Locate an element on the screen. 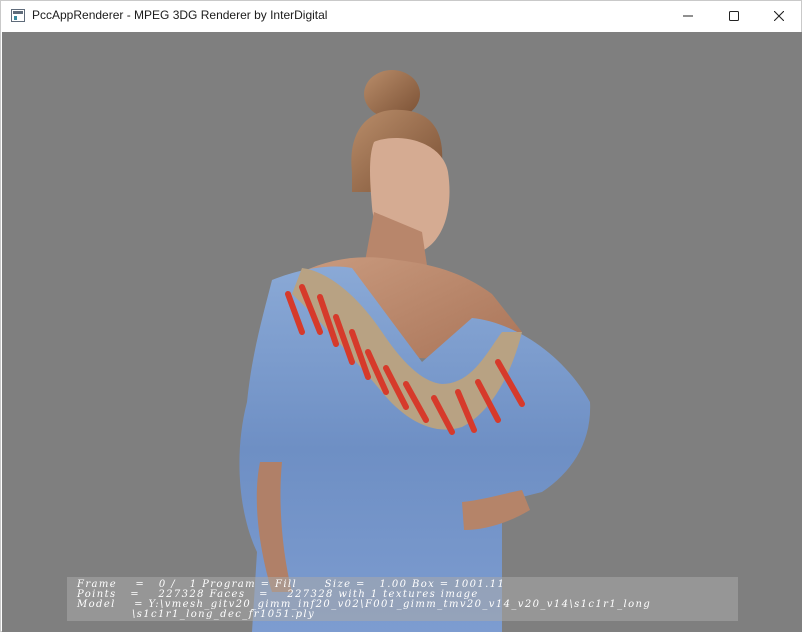  app-window-icon is located at coordinates (18, 15).